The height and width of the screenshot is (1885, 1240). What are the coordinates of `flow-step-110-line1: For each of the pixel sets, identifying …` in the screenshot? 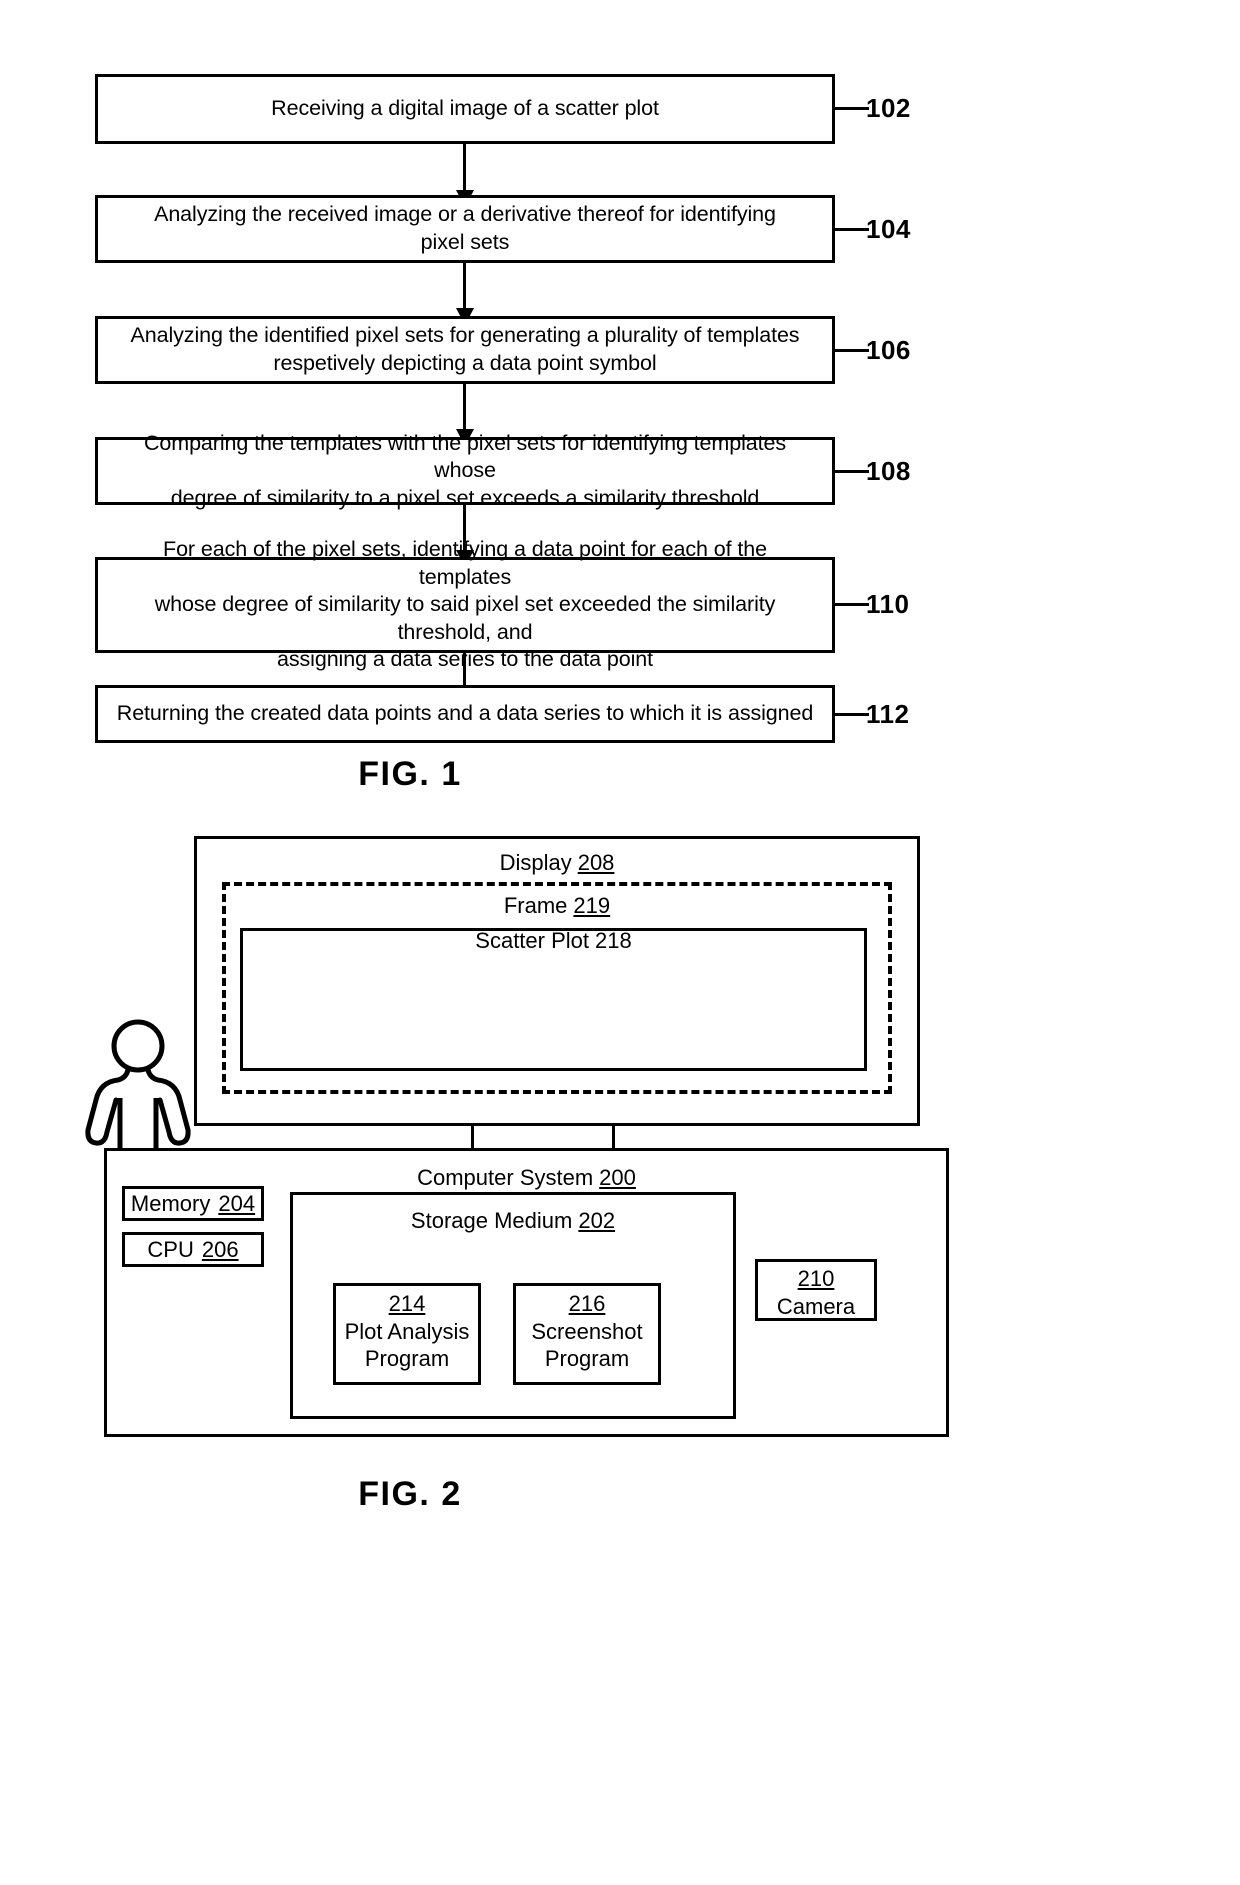 It's located at (465, 563).